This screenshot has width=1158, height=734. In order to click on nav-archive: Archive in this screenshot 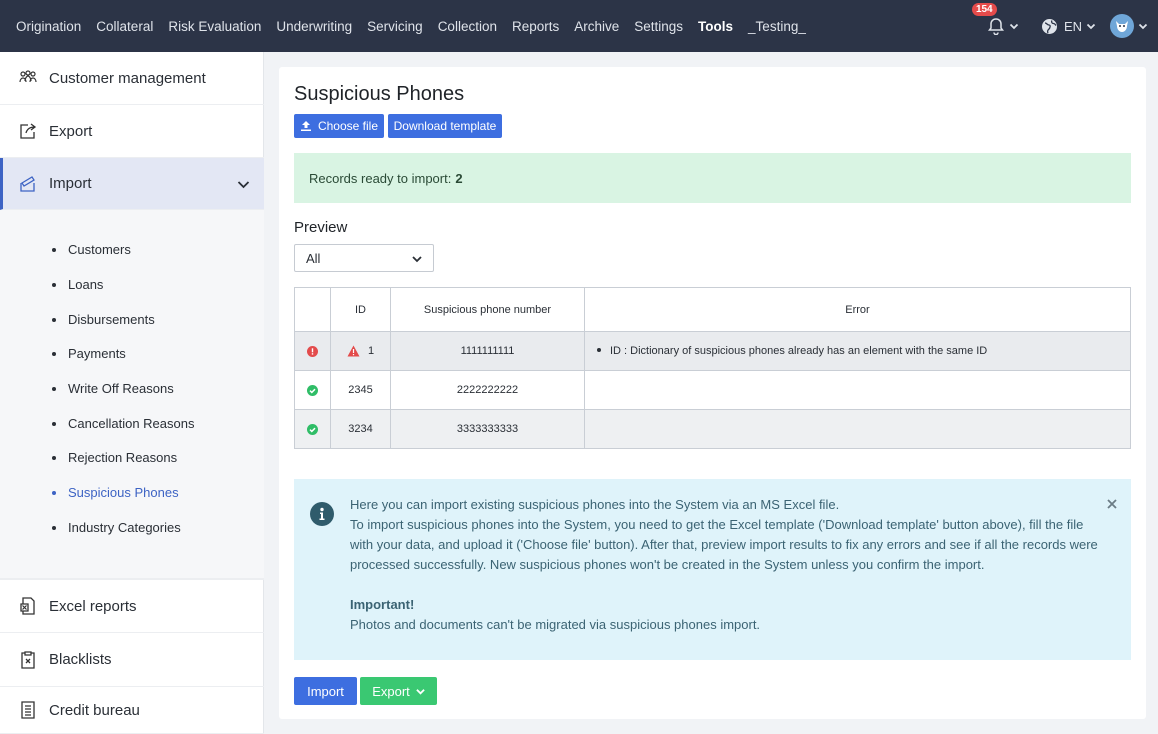, I will do `click(596, 26)`.